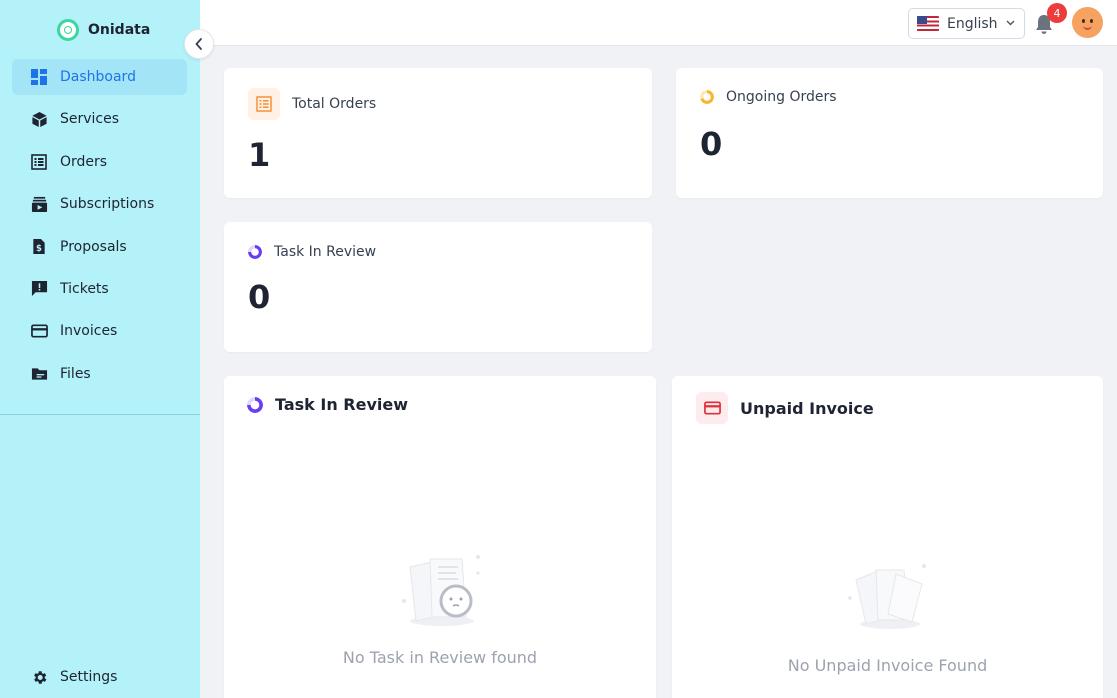  I want to click on task-in-review-panel-header: Task In Review, so click(327, 404).